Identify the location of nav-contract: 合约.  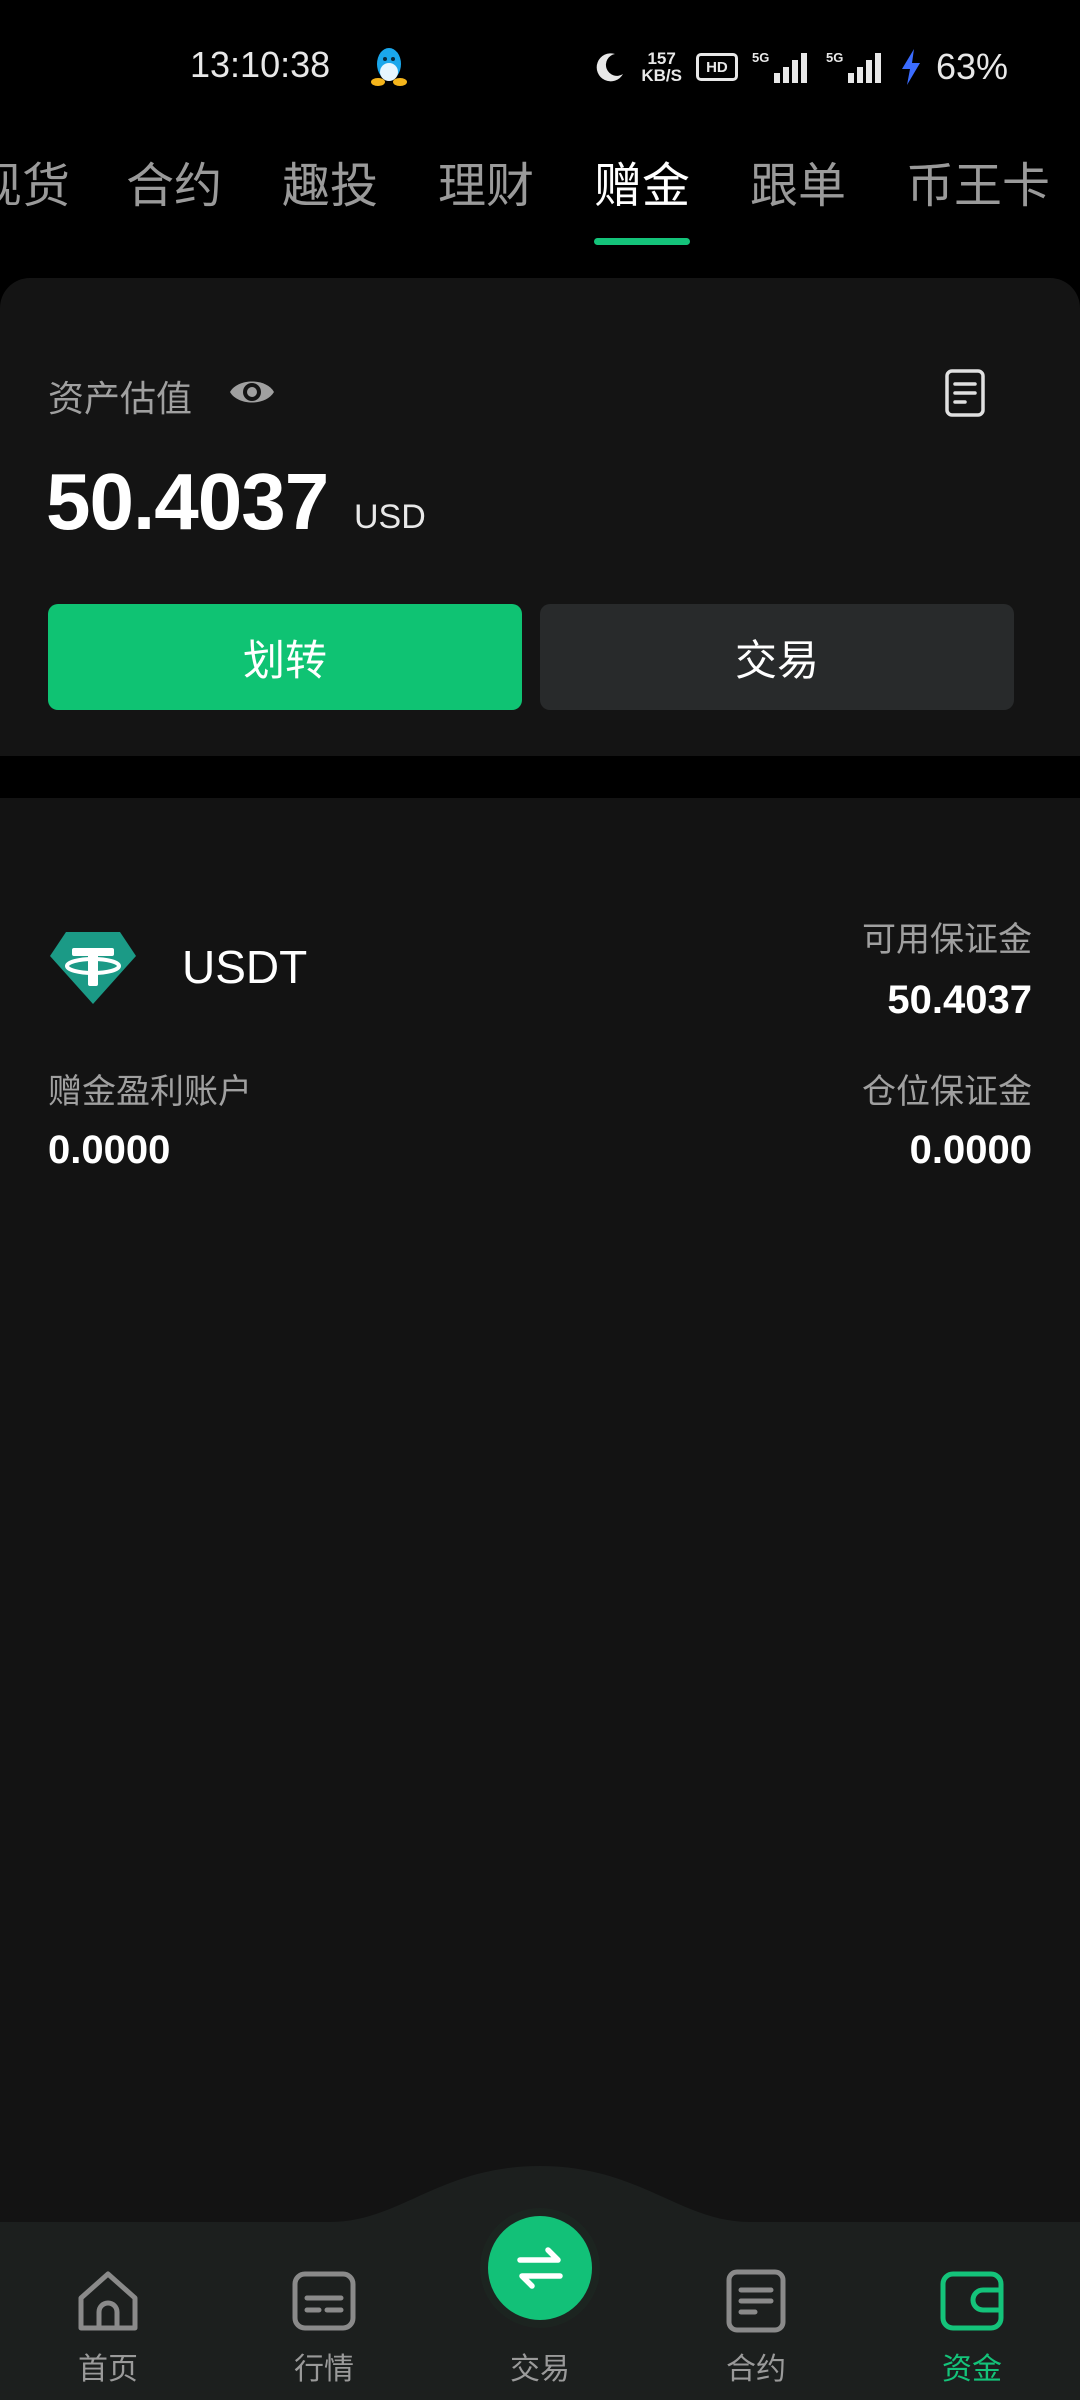
(756, 2327).